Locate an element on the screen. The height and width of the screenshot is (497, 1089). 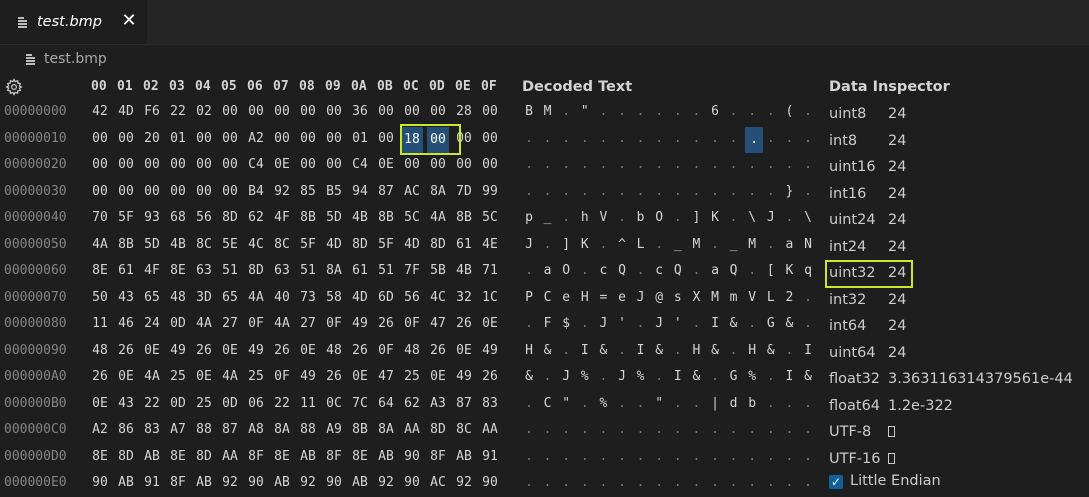
hex-byte: 4F is located at coordinates (282, 217).